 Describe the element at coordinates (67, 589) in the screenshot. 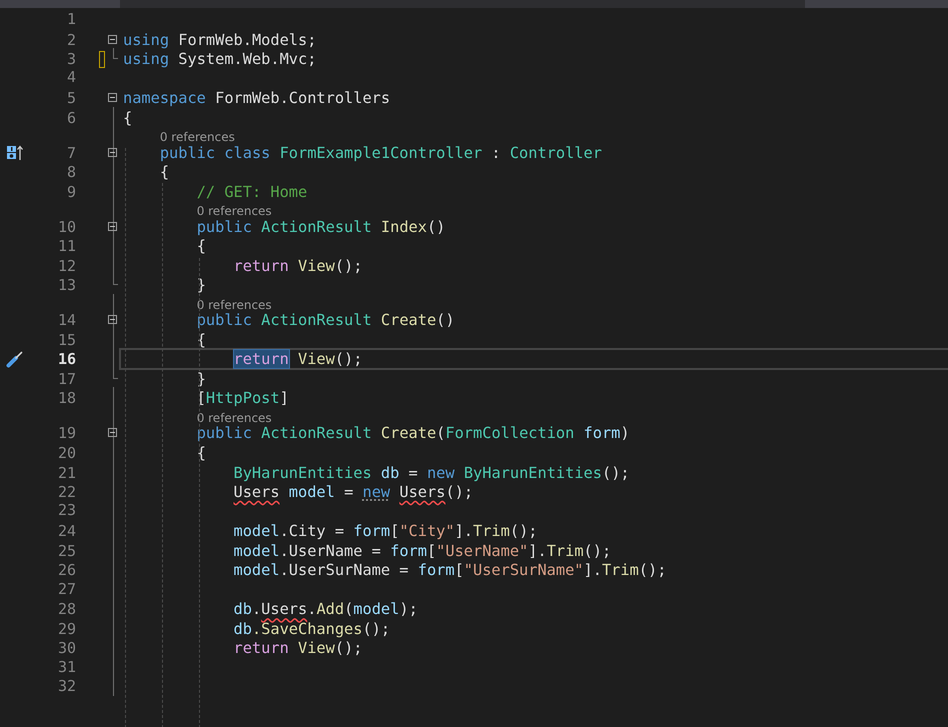

I see `line-number: 27` at that location.